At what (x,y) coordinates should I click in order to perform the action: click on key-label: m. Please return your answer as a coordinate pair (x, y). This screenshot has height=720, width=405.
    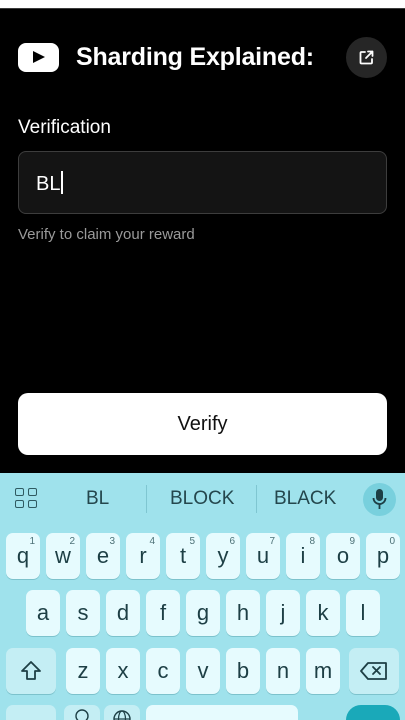
    Looking at the image, I should click on (323, 670).